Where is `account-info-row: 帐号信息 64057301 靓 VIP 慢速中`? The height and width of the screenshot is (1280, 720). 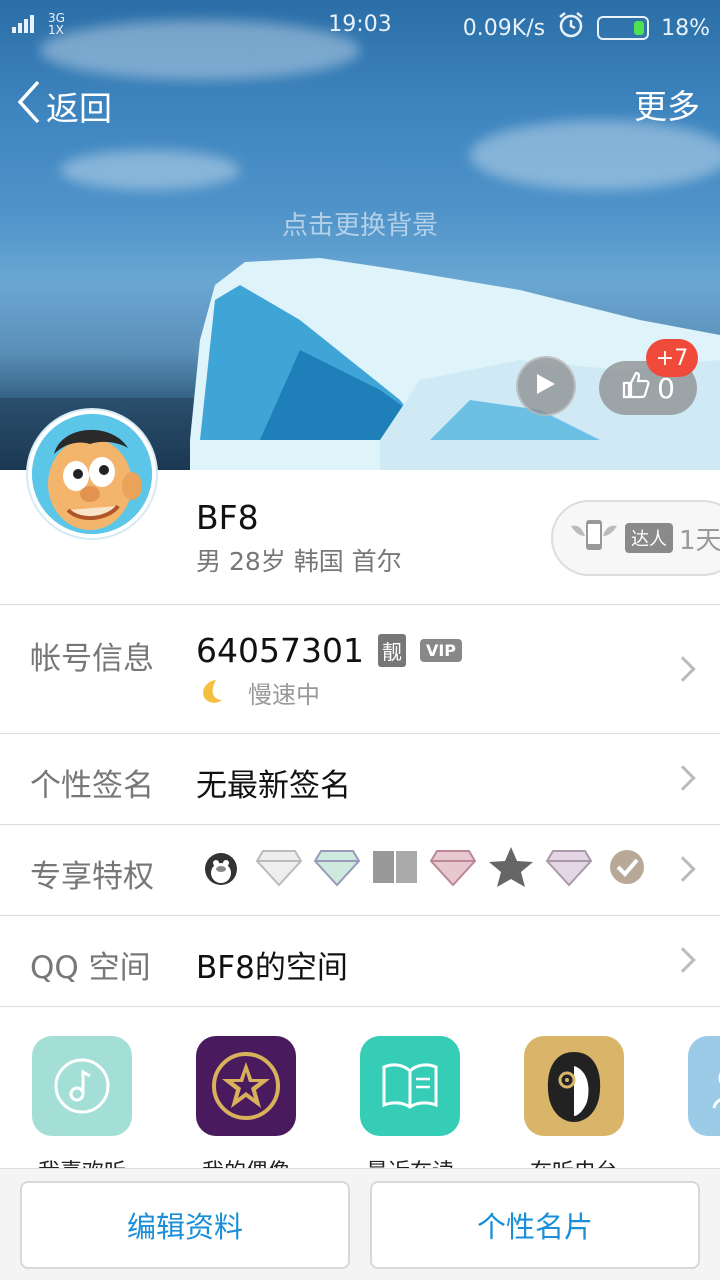 account-info-row: 帐号信息 64057301 靓 VIP 慢速中 is located at coordinates (360, 669).